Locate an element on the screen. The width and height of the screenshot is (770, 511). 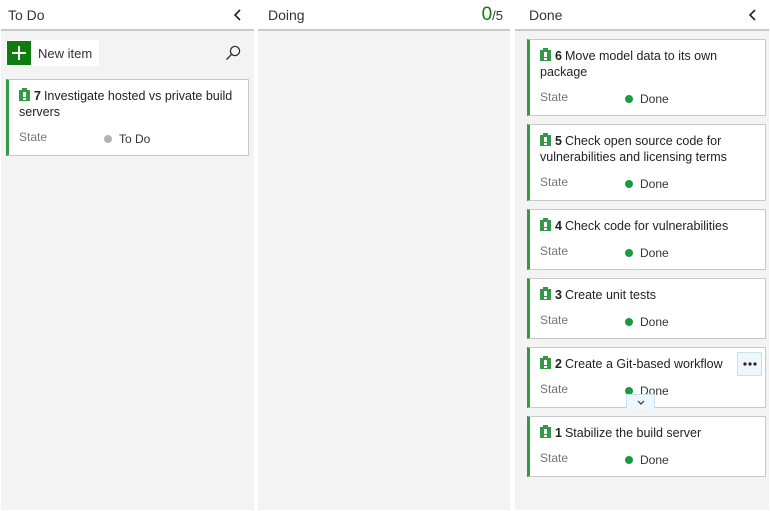
state-field: State To Do is located at coordinates (128, 137).